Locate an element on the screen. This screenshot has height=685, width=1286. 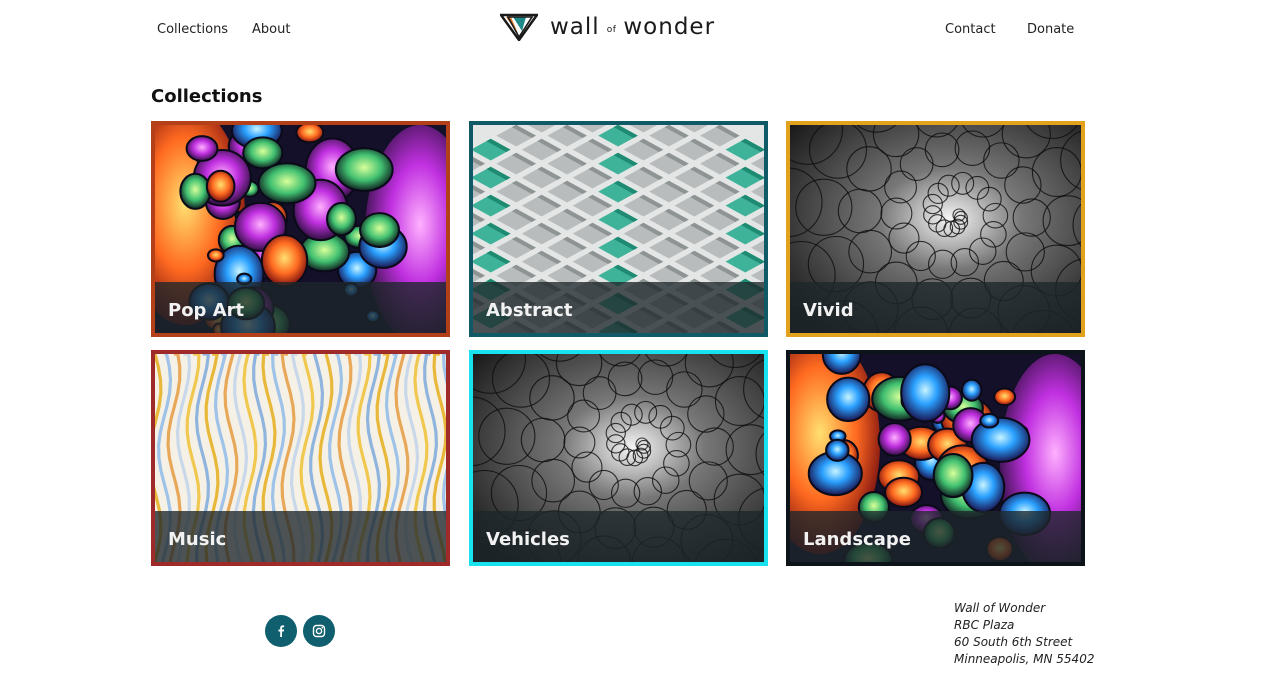
site-logo: wall of wonder is located at coordinates (607, 27).